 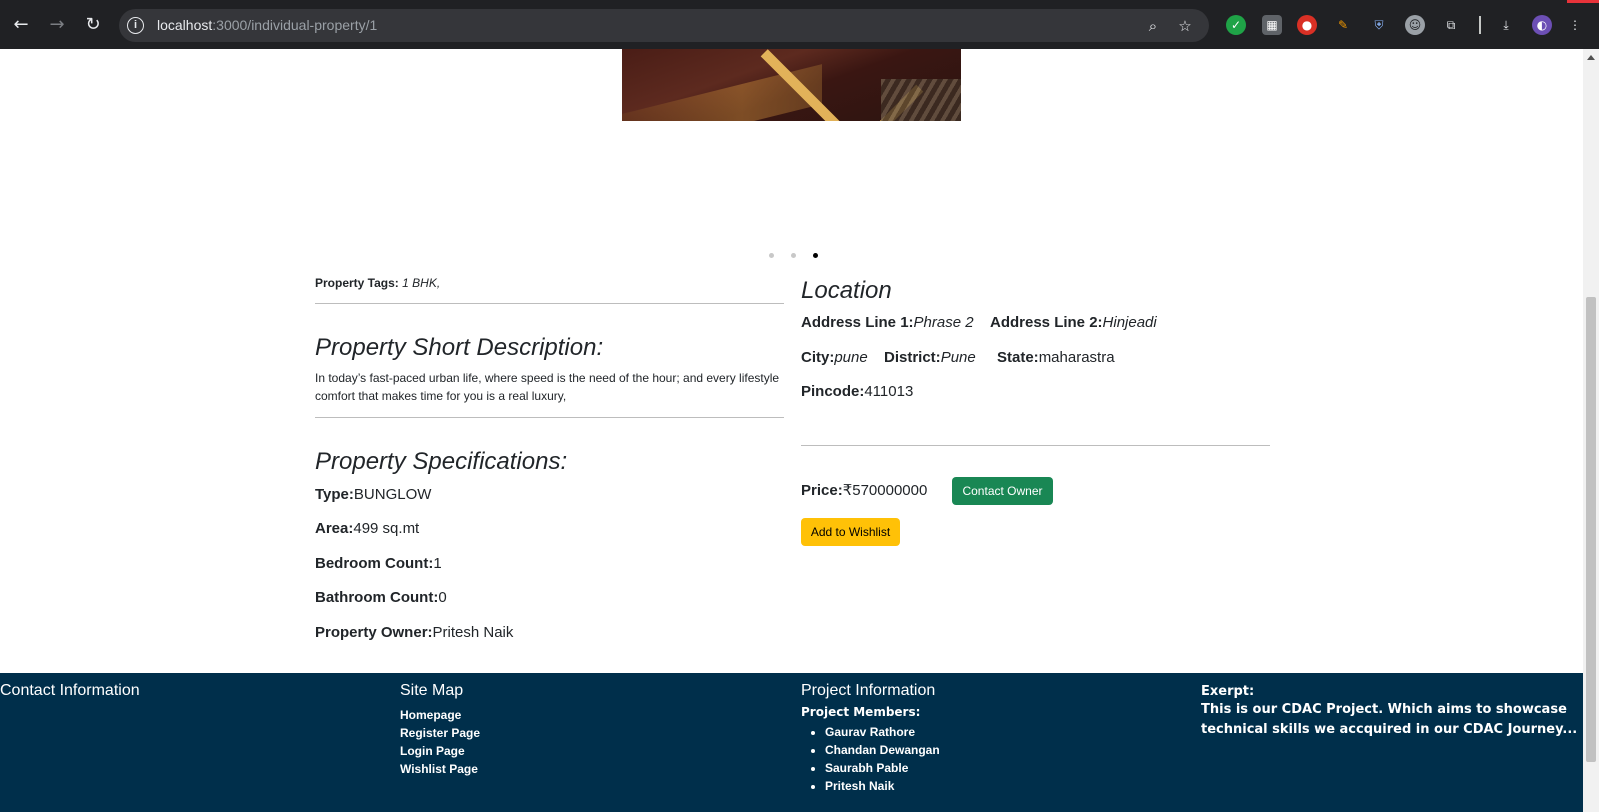 What do you see at coordinates (440, 769) in the screenshot?
I see `sitemap-link-wishlist: Wishlist Page` at bounding box center [440, 769].